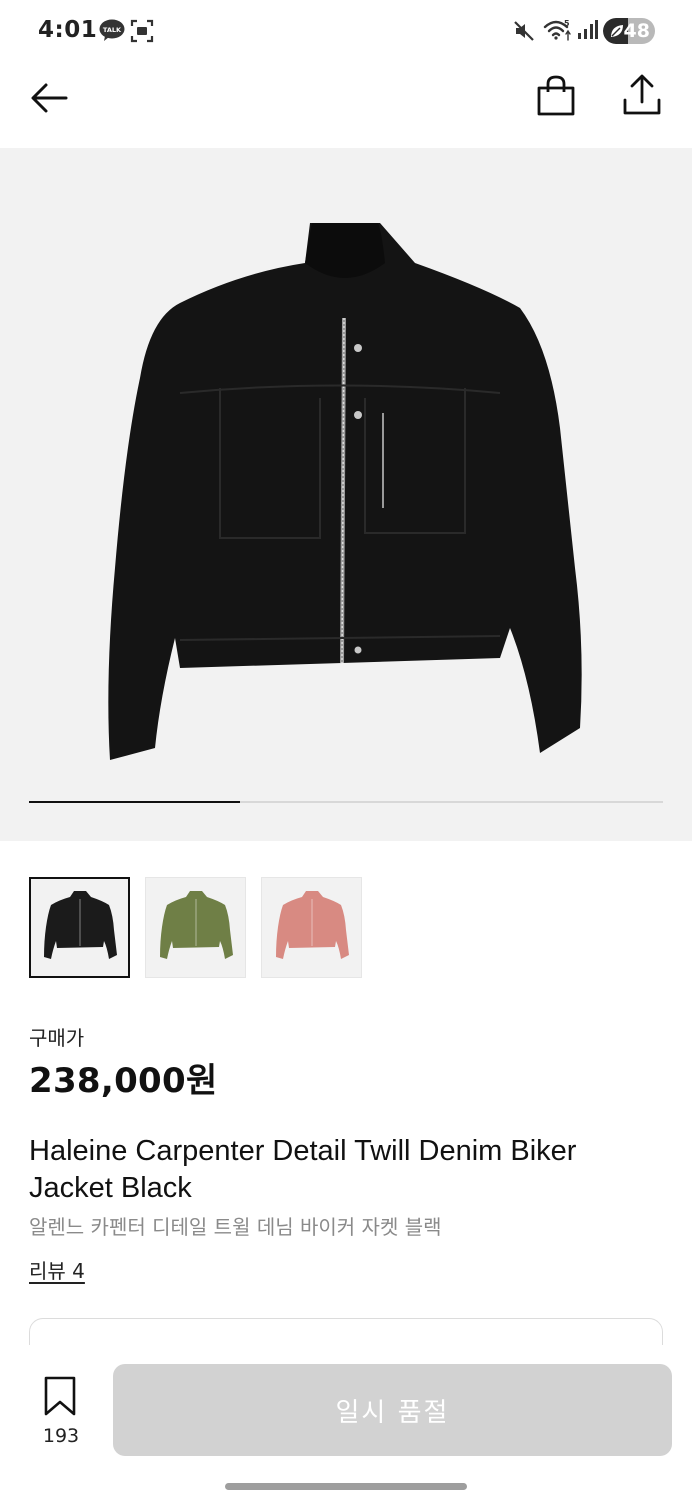 This screenshot has width=692, height=1500. Describe the element at coordinates (557, 30) in the screenshot. I see `wifi-icon: 5` at that location.